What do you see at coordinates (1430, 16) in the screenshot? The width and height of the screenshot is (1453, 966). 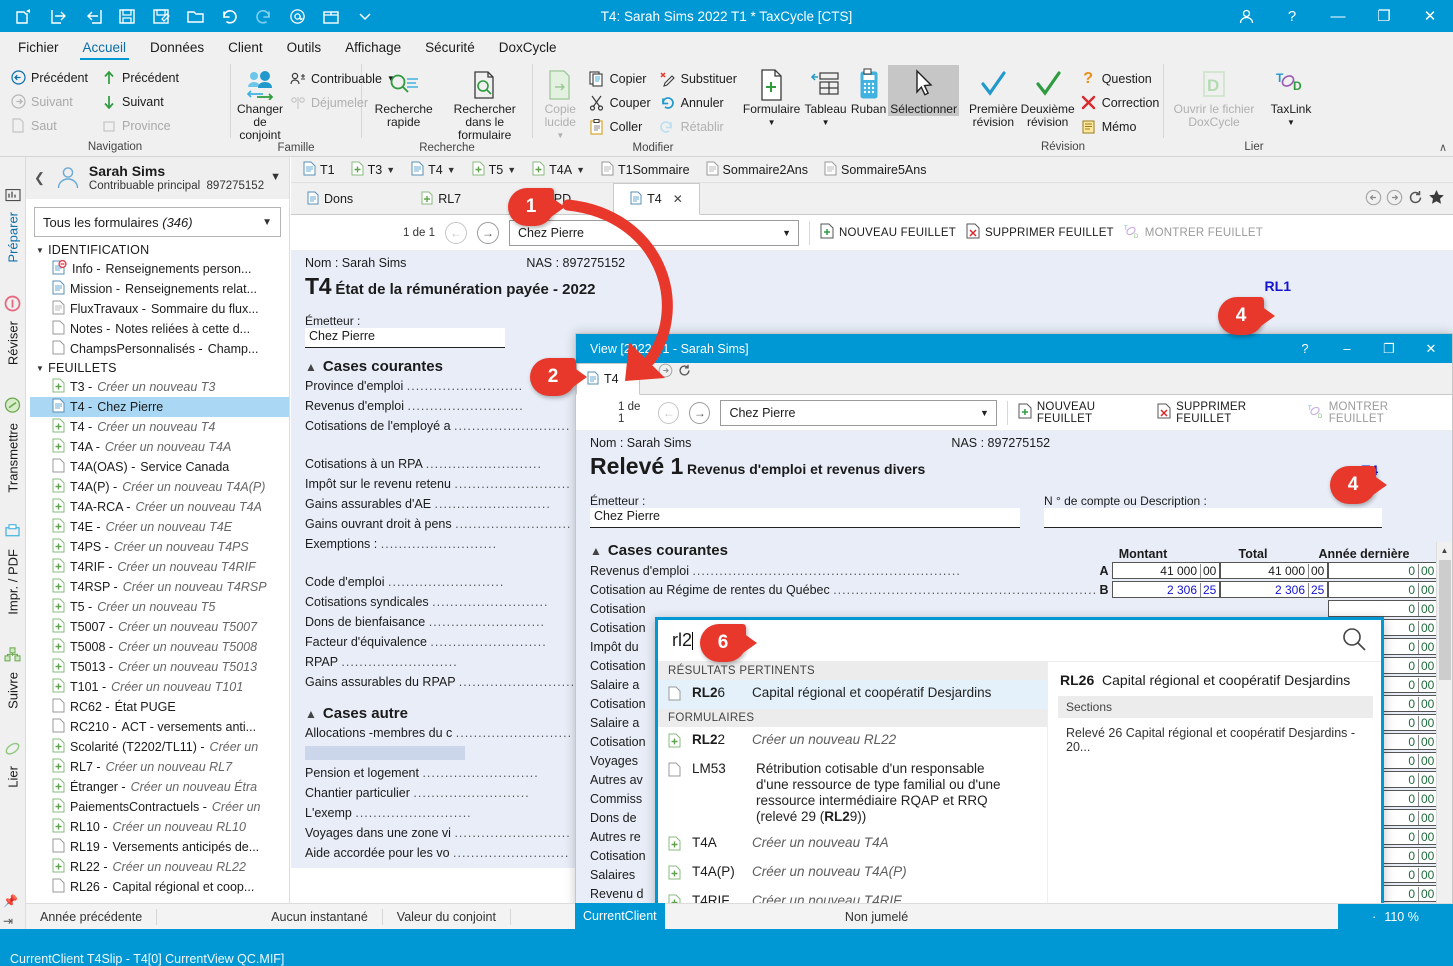 I see `close-button: ✕` at bounding box center [1430, 16].